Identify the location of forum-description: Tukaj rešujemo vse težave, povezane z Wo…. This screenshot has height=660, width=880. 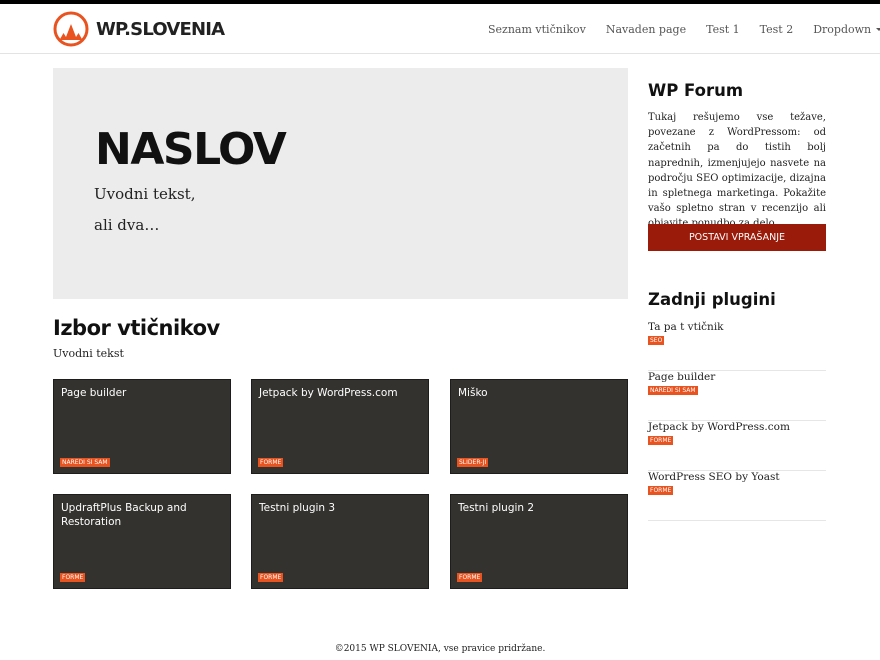
(737, 170).